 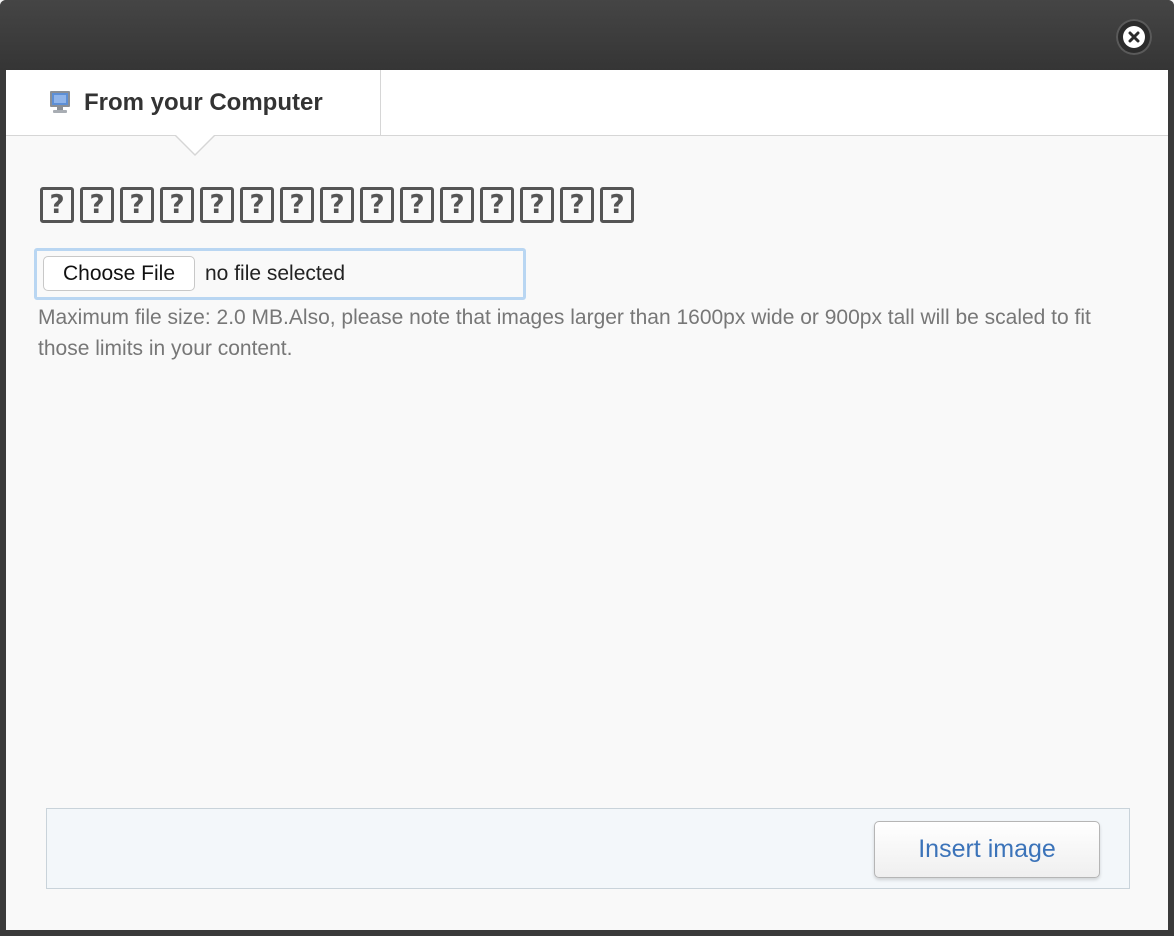 I want to click on active-tab-pointer, so click(x=195, y=145).